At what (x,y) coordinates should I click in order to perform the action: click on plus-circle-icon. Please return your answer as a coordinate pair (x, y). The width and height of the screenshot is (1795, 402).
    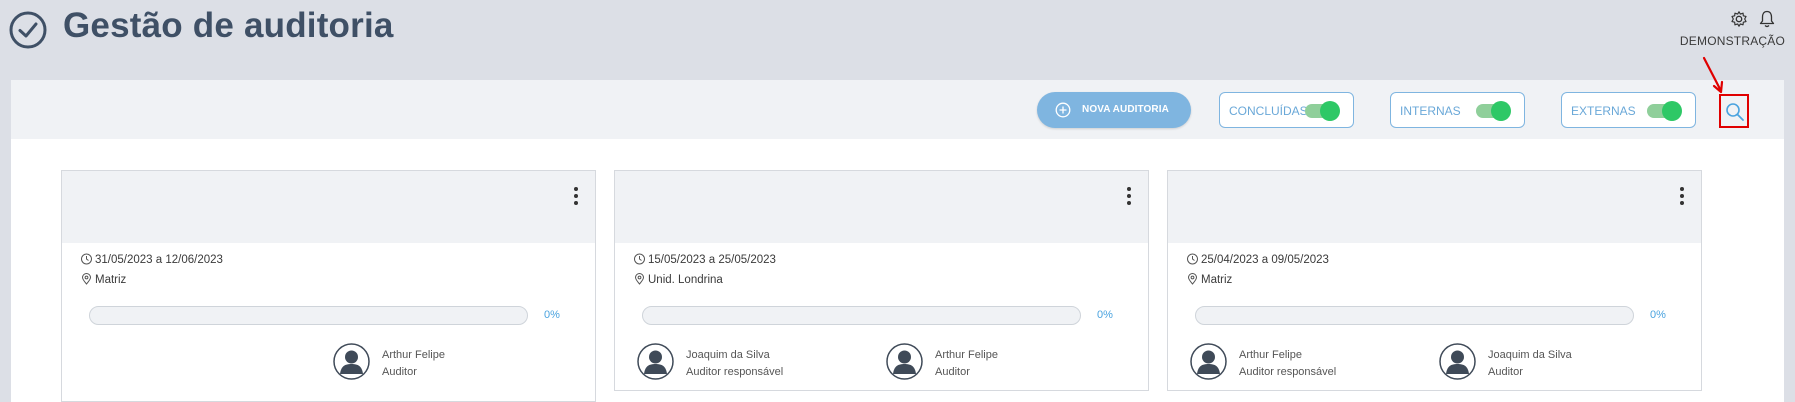
    Looking at the image, I should click on (1063, 110).